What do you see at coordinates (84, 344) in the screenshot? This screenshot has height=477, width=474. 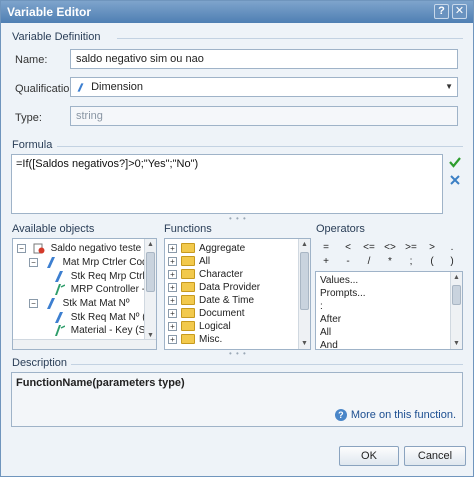 I see `objects-hscrollbar` at bounding box center [84, 344].